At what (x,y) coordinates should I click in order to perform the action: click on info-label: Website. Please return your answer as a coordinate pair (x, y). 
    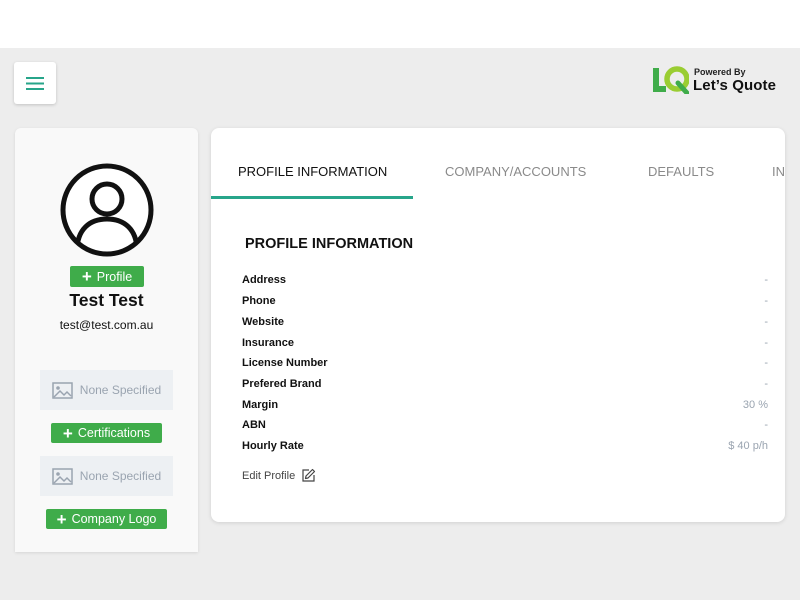
    Looking at the image, I should click on (263, 322).